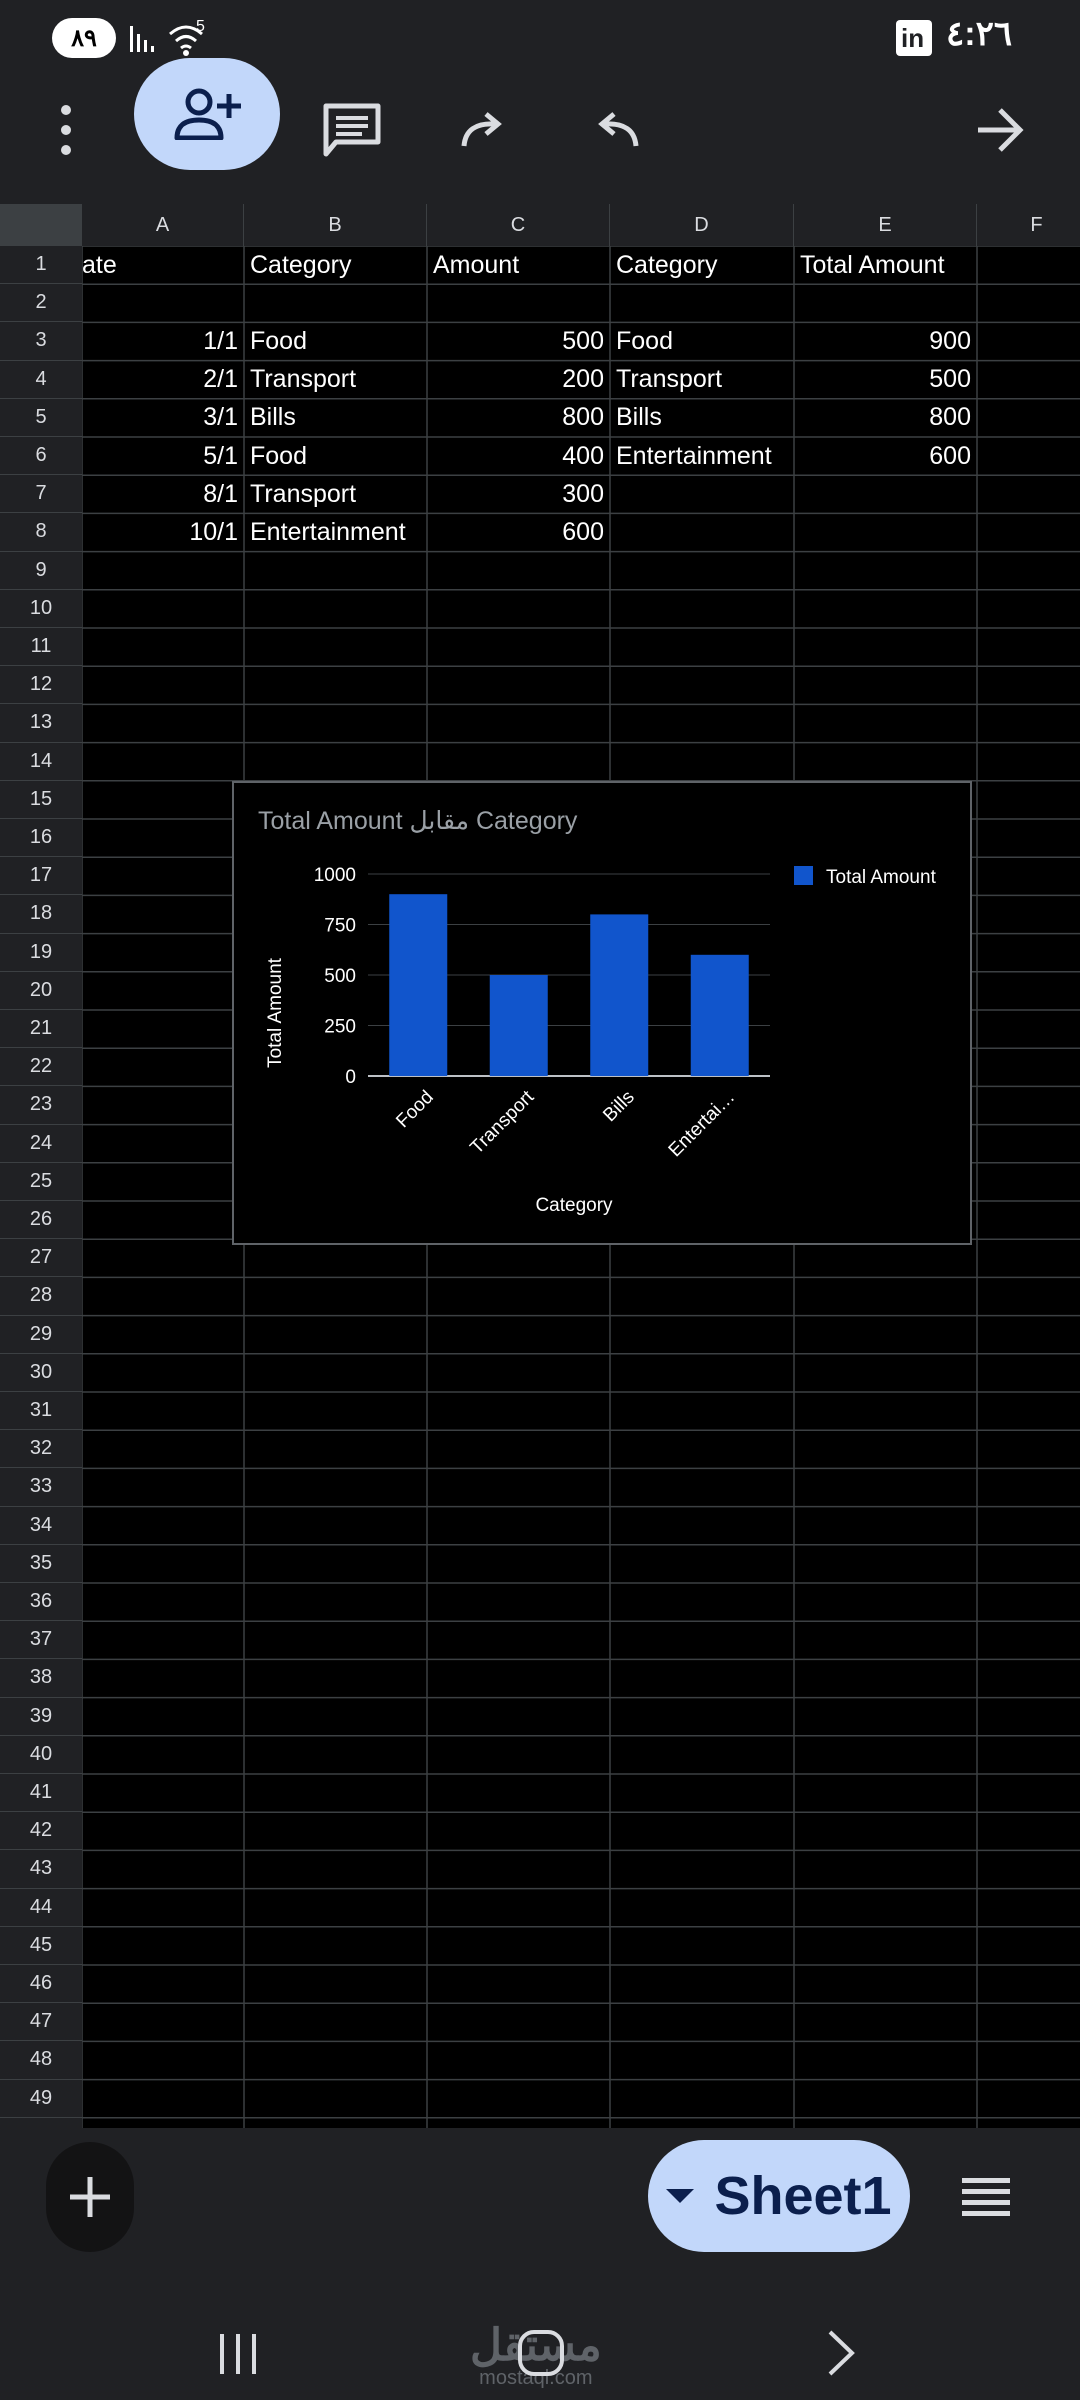  What do you see at coordinates (986, 2198) in the screenshot?
I see `sheet-list-icon` at bounding box center [986, 2198].